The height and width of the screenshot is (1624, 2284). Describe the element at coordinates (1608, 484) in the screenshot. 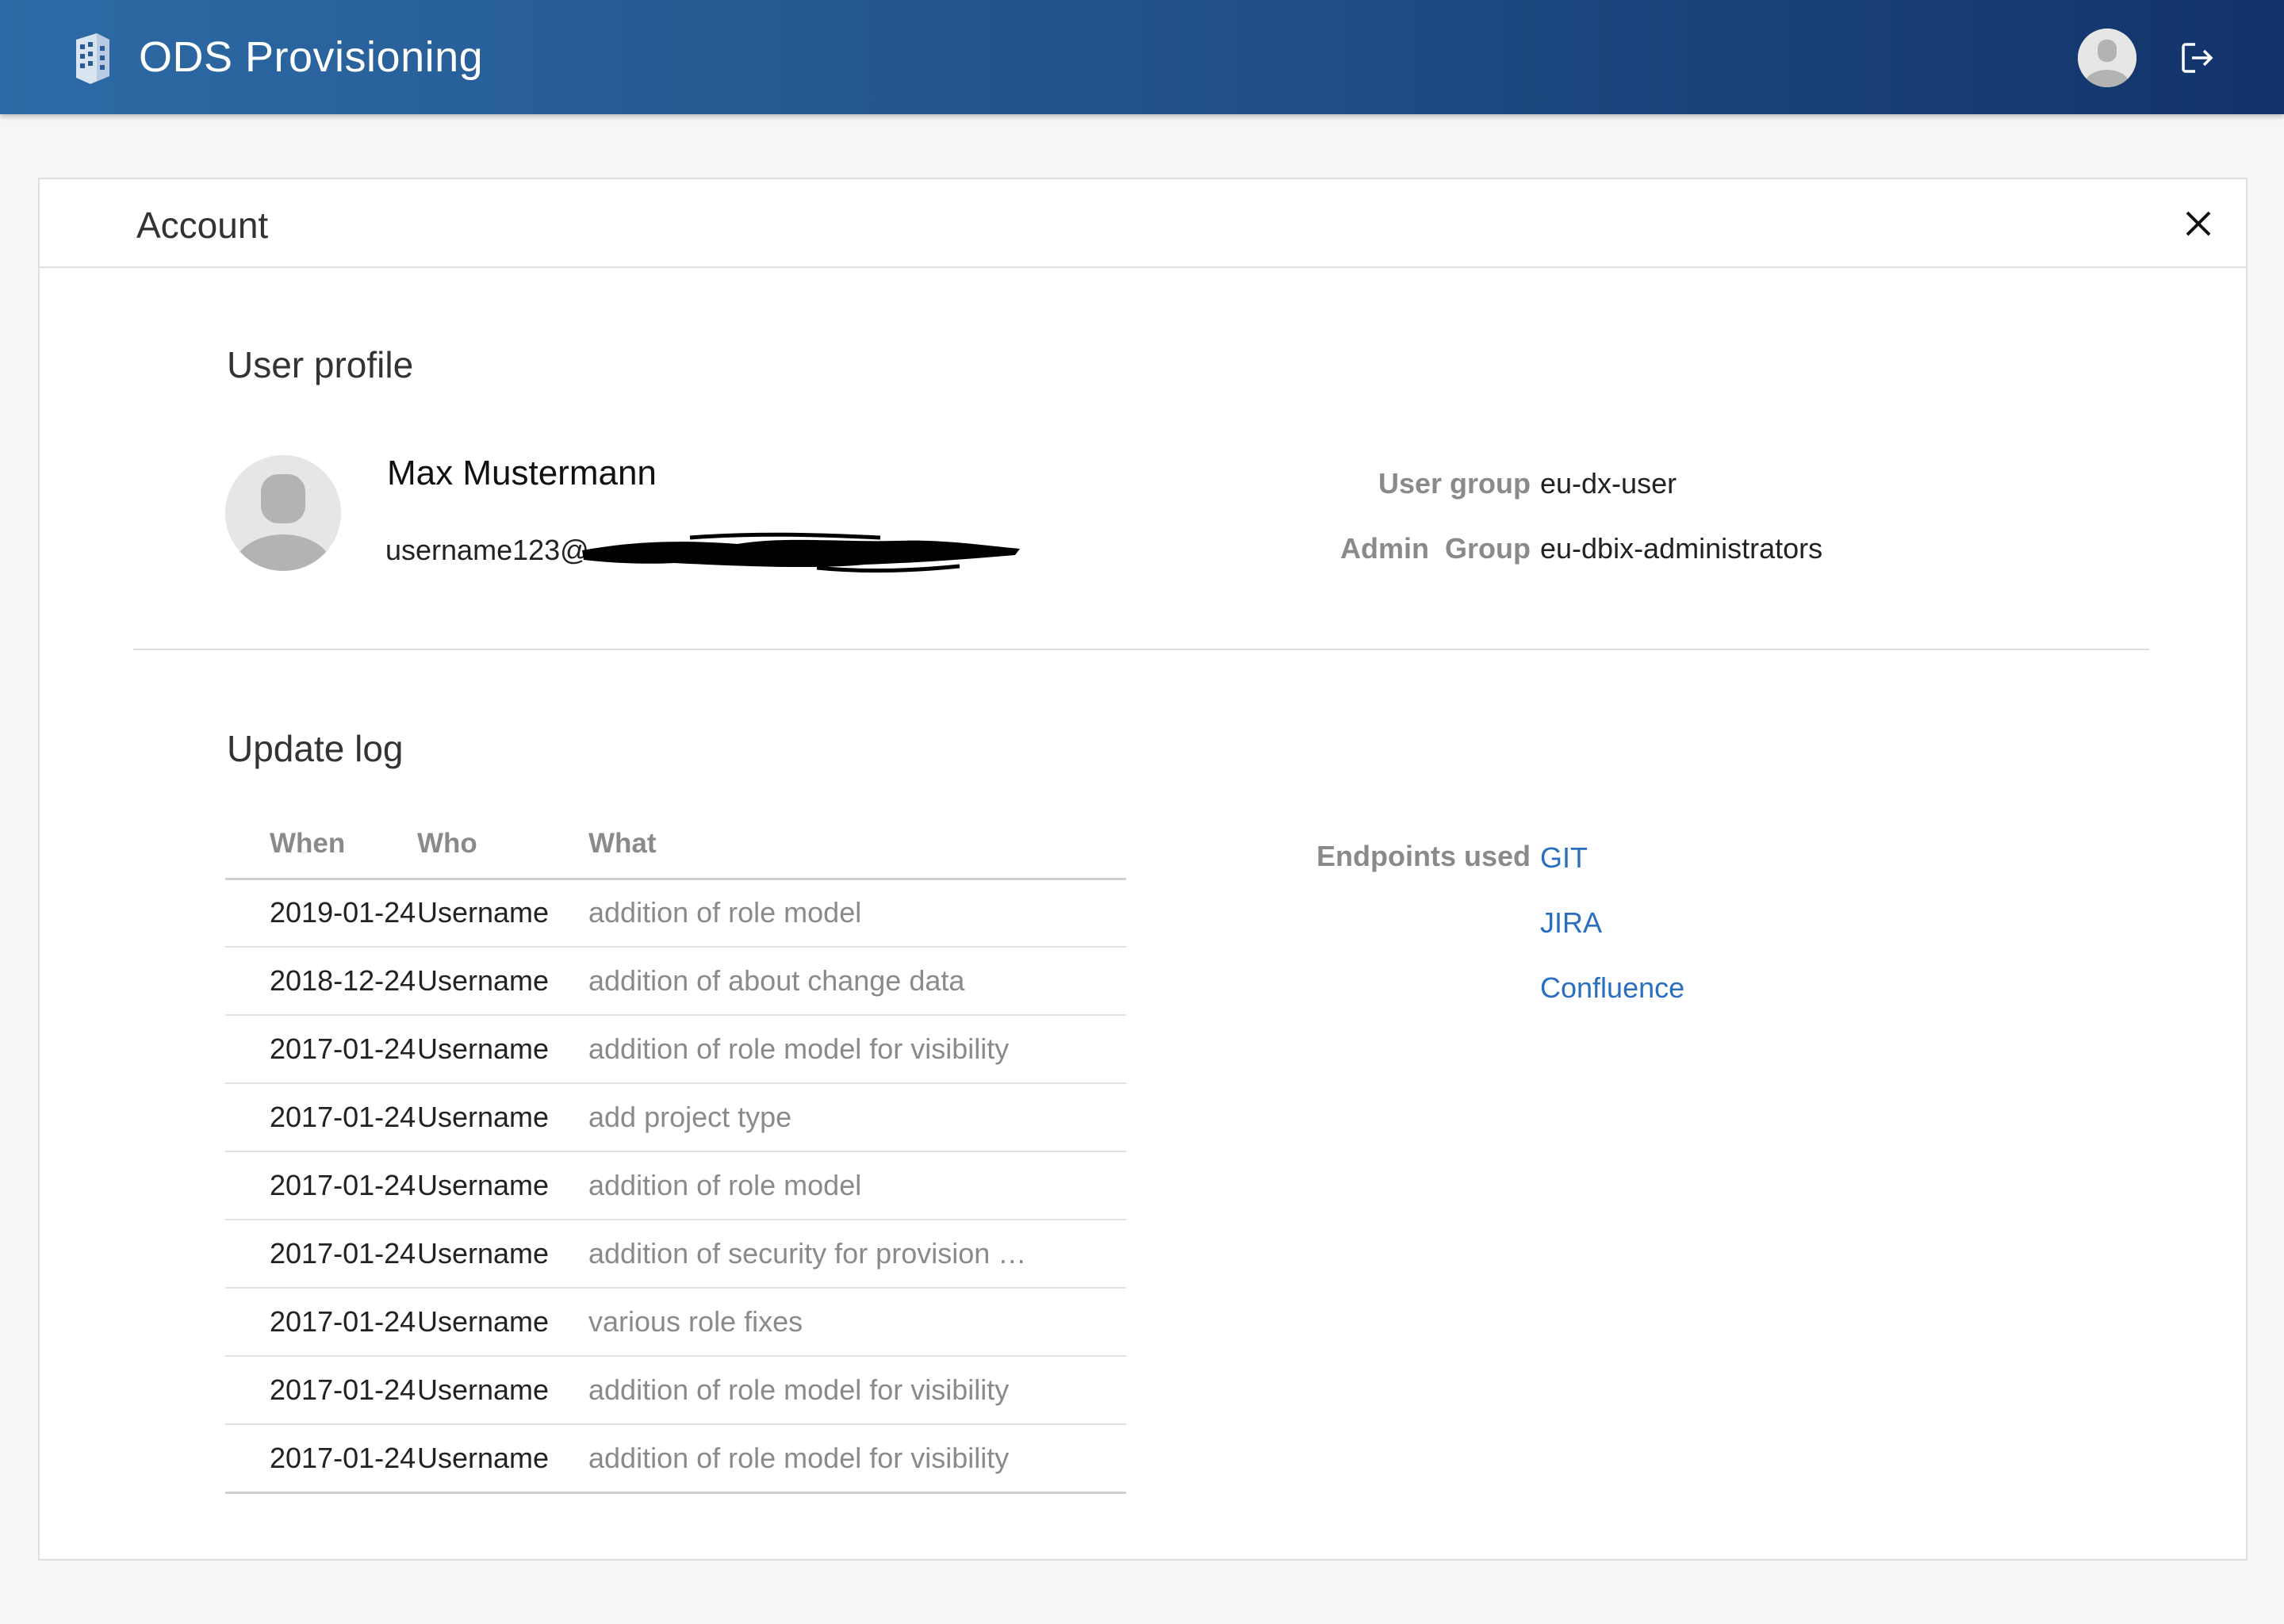

I see `user-group-value: eu-dx-user` at that location.